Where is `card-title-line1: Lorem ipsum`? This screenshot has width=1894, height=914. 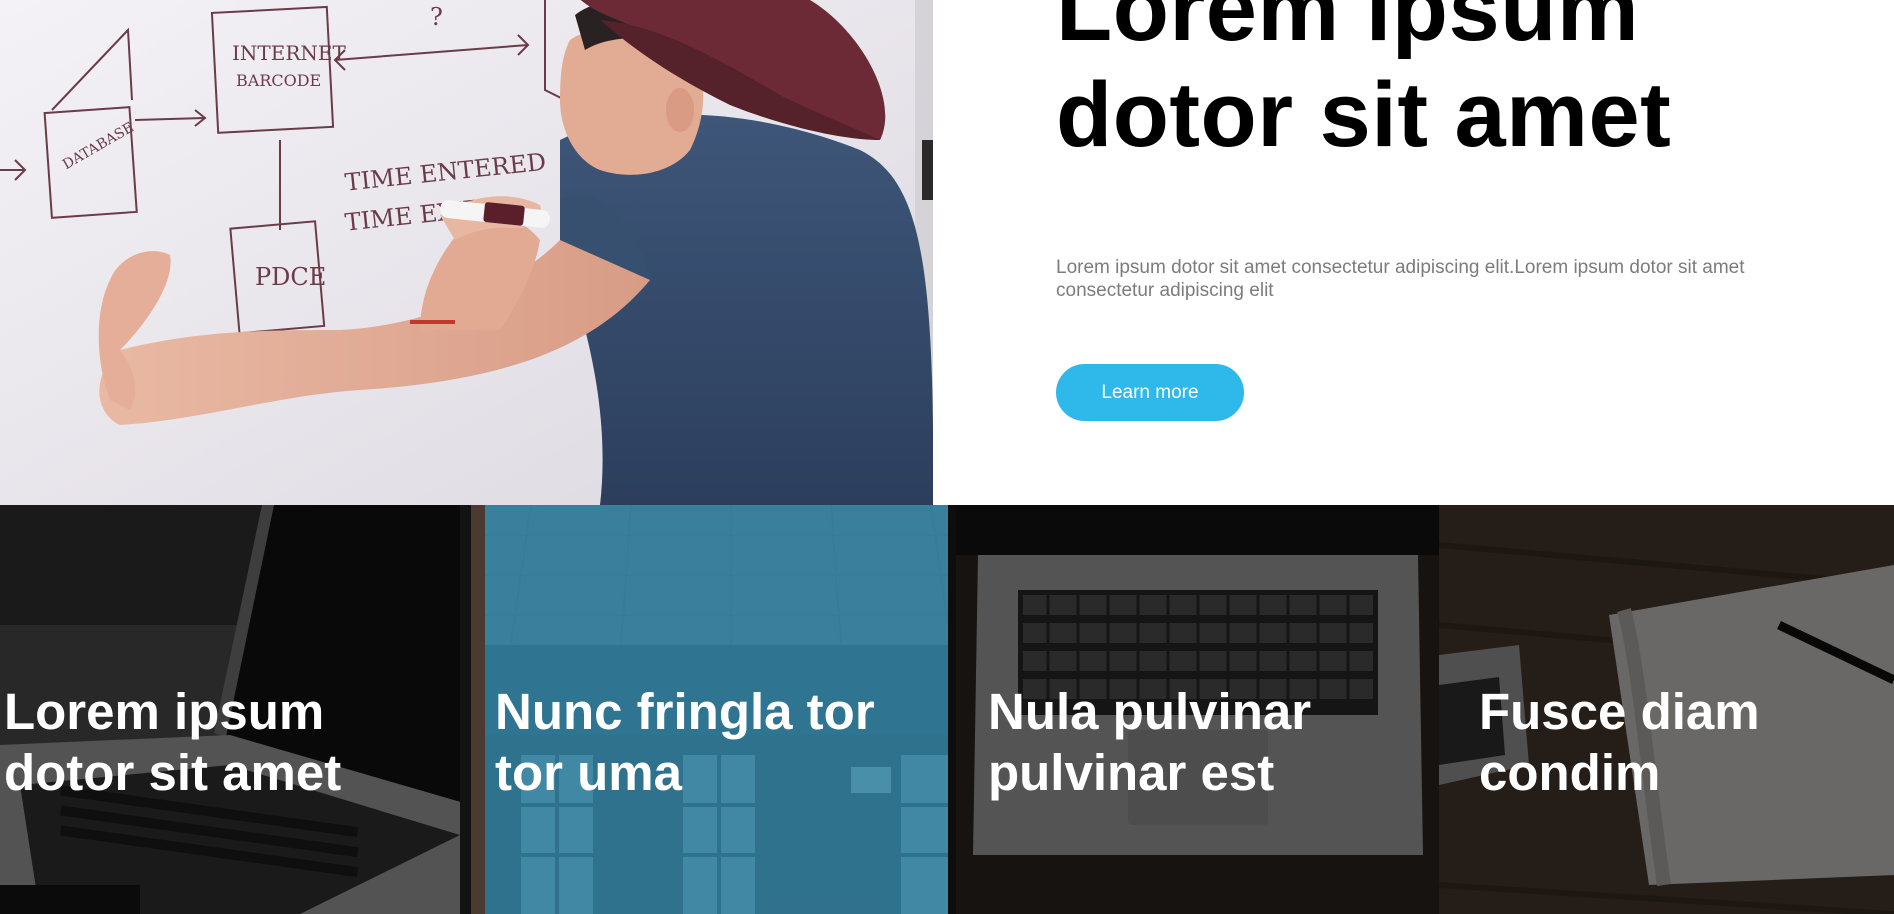
card-title-line1: Lorem ipsum is located at coordinates (164, 711).